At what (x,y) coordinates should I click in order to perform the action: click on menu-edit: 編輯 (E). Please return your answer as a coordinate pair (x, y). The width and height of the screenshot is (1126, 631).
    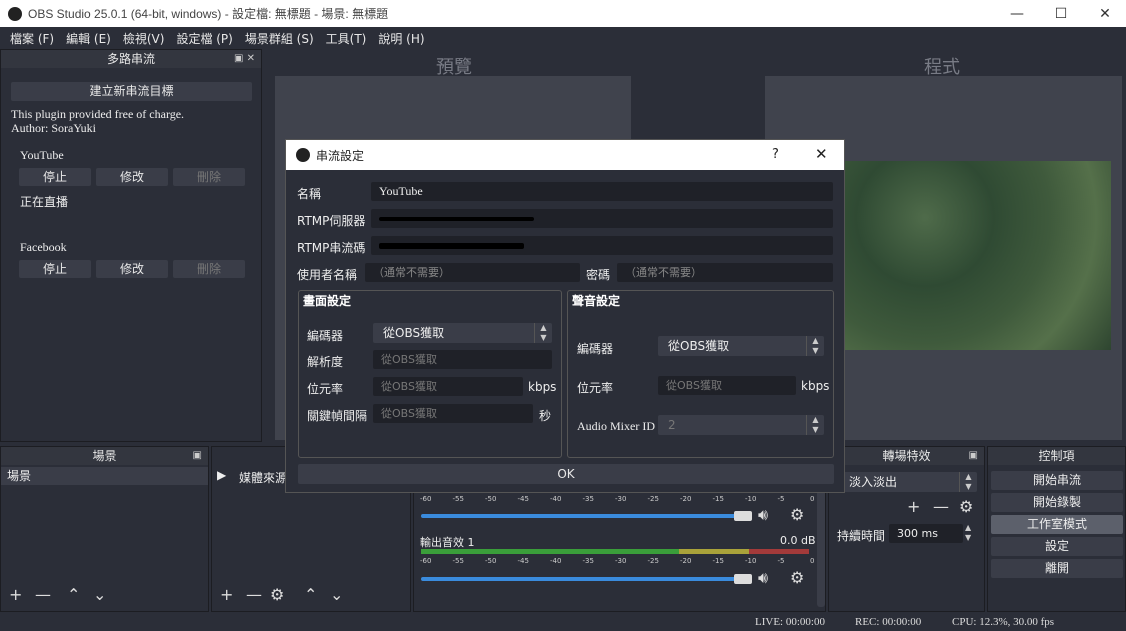
    Looking at the image, I should click on (88, 38).